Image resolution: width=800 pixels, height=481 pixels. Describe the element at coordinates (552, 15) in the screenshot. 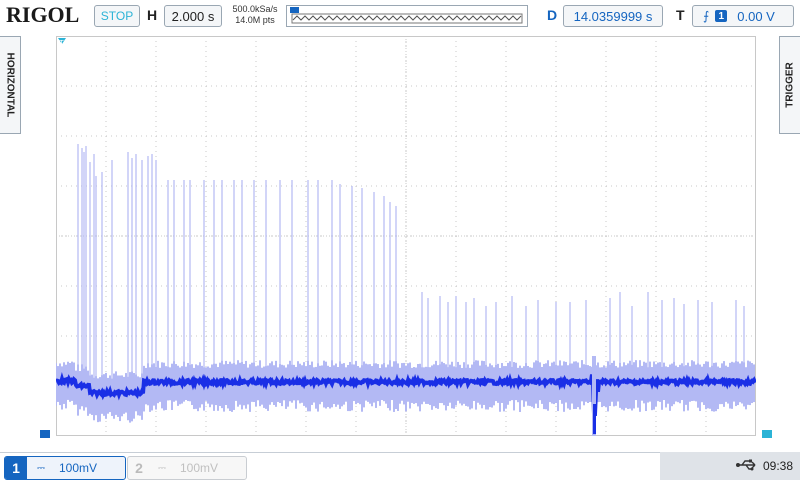

I see `delay-label: D` at that location.